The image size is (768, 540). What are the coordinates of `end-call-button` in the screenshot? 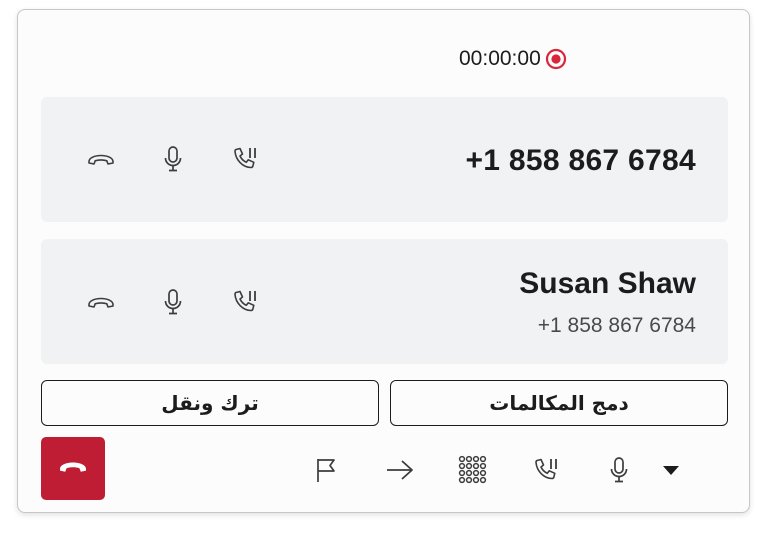 It's located at (73, 468).